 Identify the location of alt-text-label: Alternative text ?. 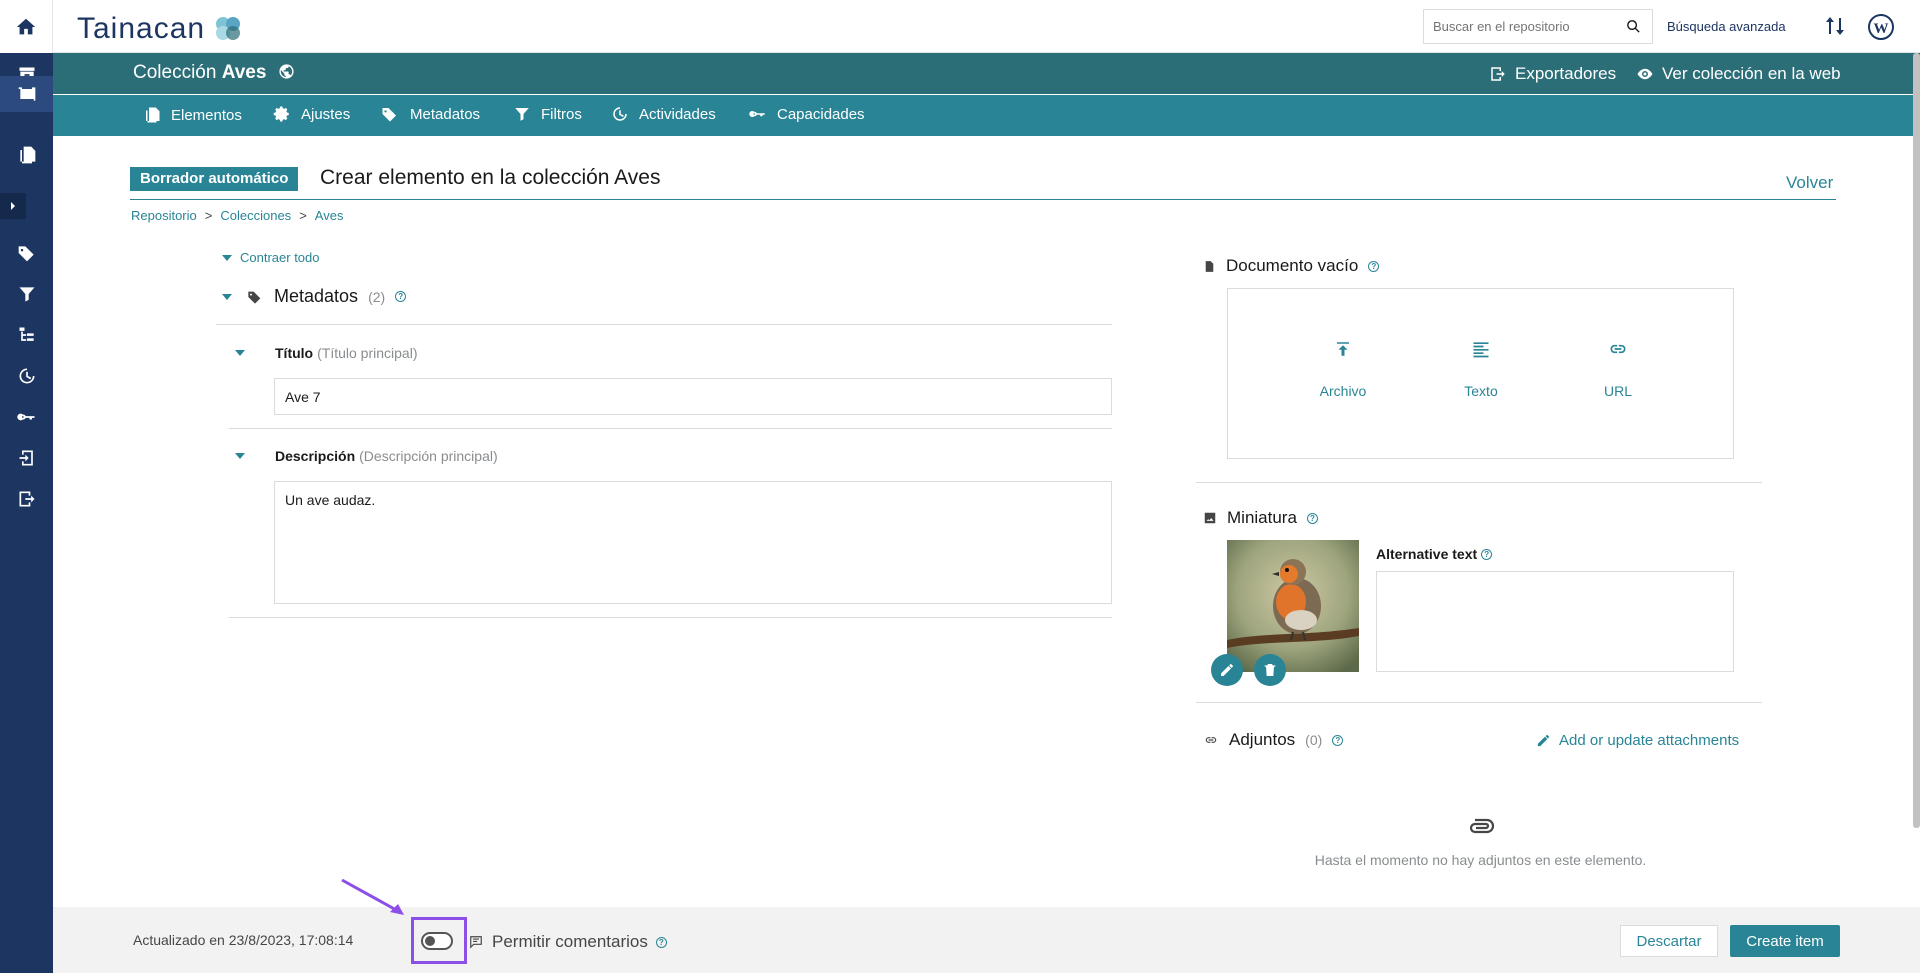
(1434, 554).